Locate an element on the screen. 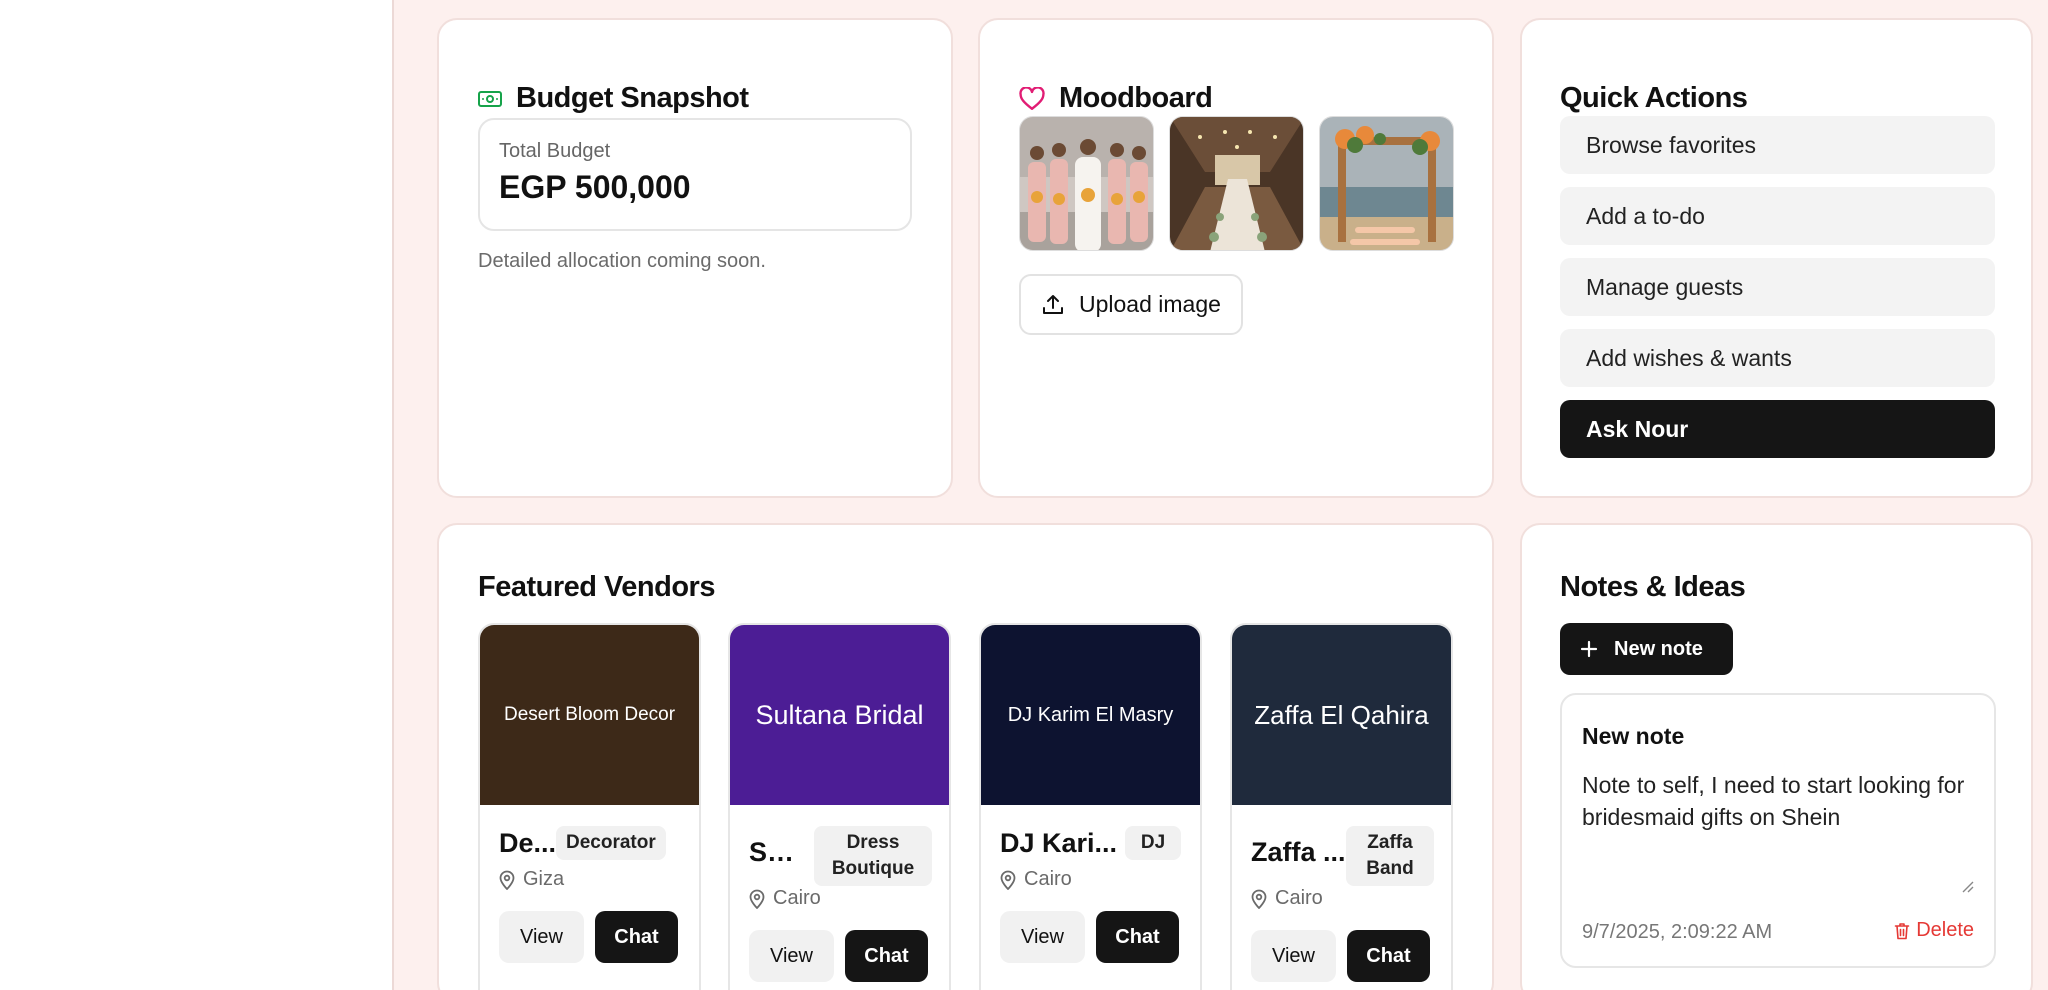  reception-hall-photo is located at coordinates (1236, 183).